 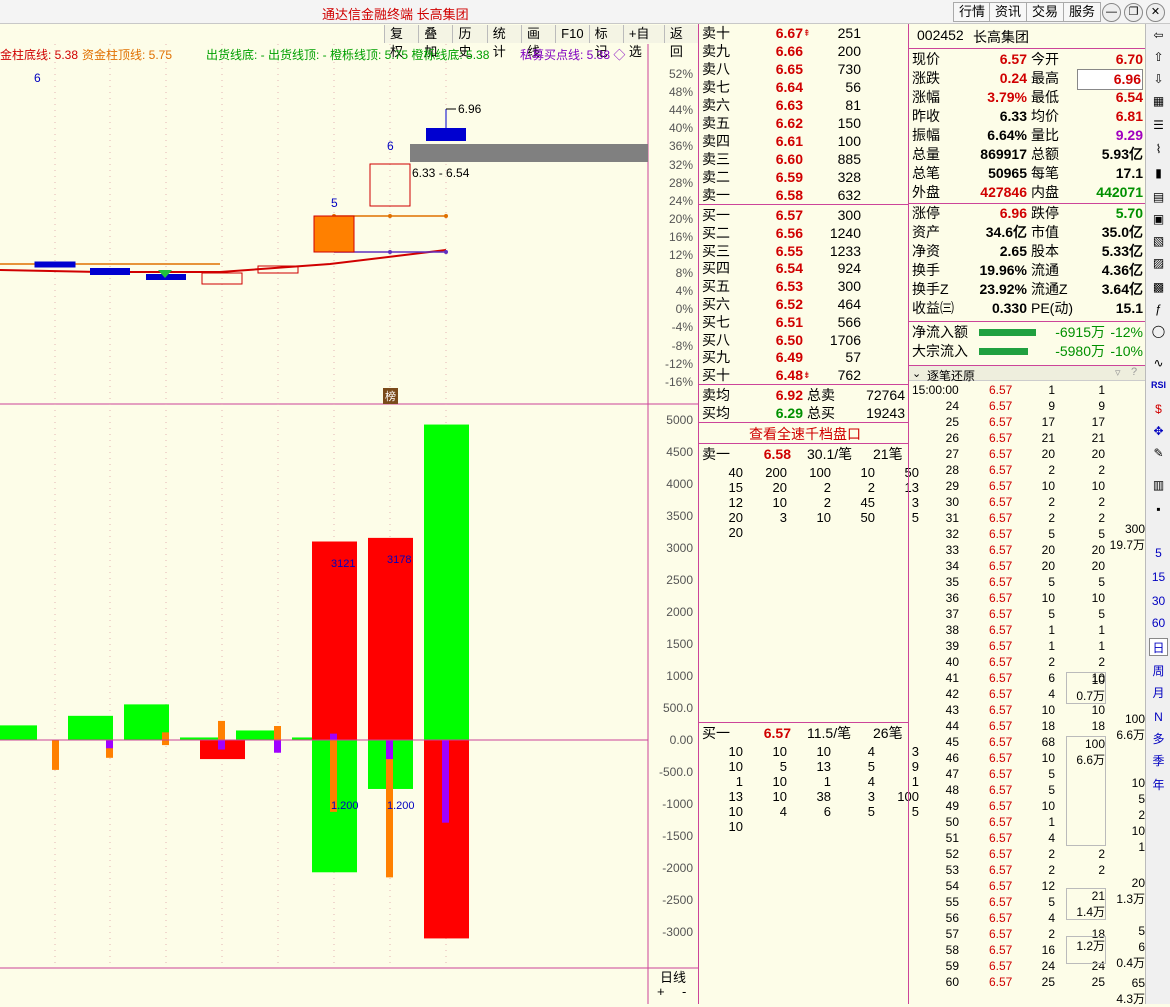 I want to click on list-icon: ☰, so click(x=1158, y=125).